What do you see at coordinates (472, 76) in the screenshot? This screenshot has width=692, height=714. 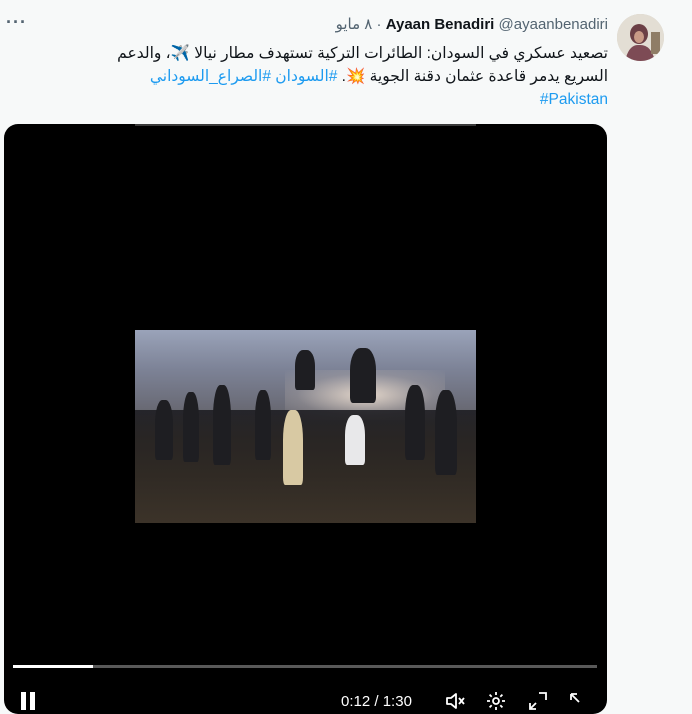 I see `tweet-text-plain: السريع يدمر قاعدة عثمان دقنة الجوية 💥.` at bounding box center [472, 76].